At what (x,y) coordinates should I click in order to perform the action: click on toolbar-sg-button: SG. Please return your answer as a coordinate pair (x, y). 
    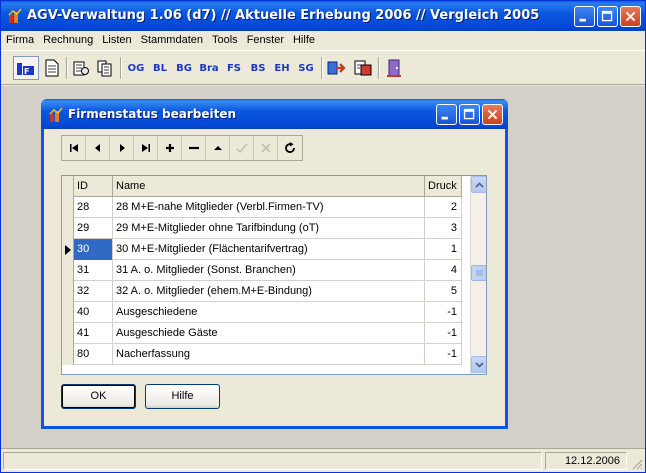
    Looking at the image, I should click on (306, 68).